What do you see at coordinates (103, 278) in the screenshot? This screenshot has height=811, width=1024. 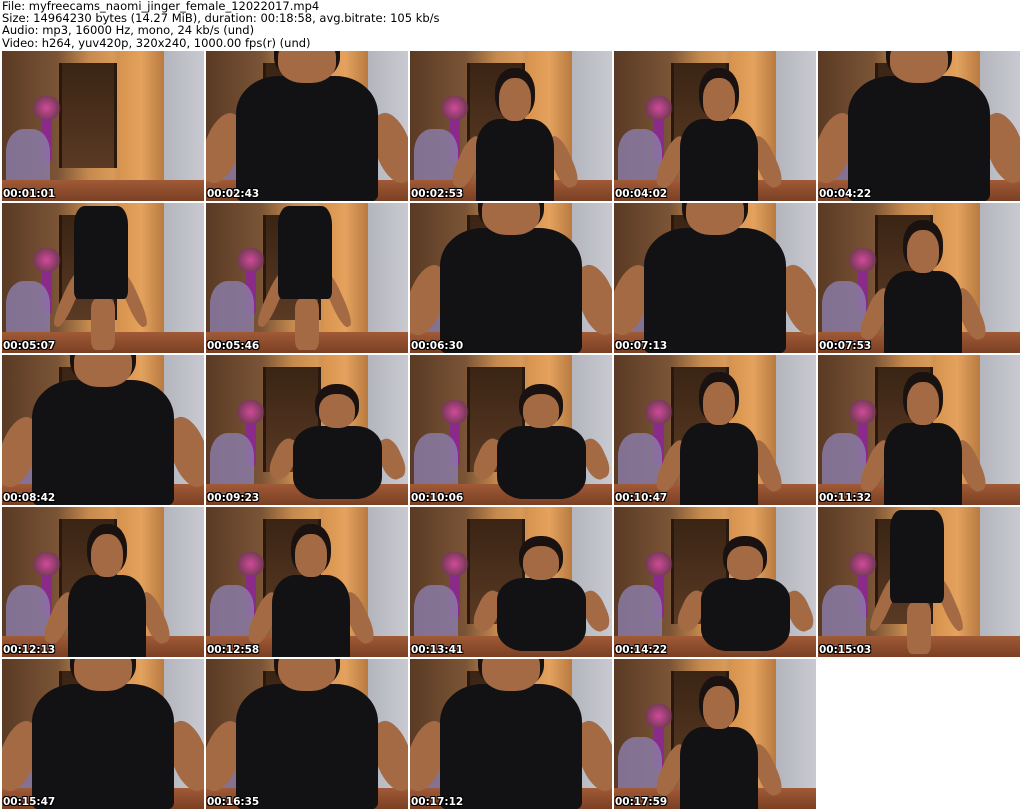 I see `video-thumbnail: 00:05:07` at bounding box center [103, 278].